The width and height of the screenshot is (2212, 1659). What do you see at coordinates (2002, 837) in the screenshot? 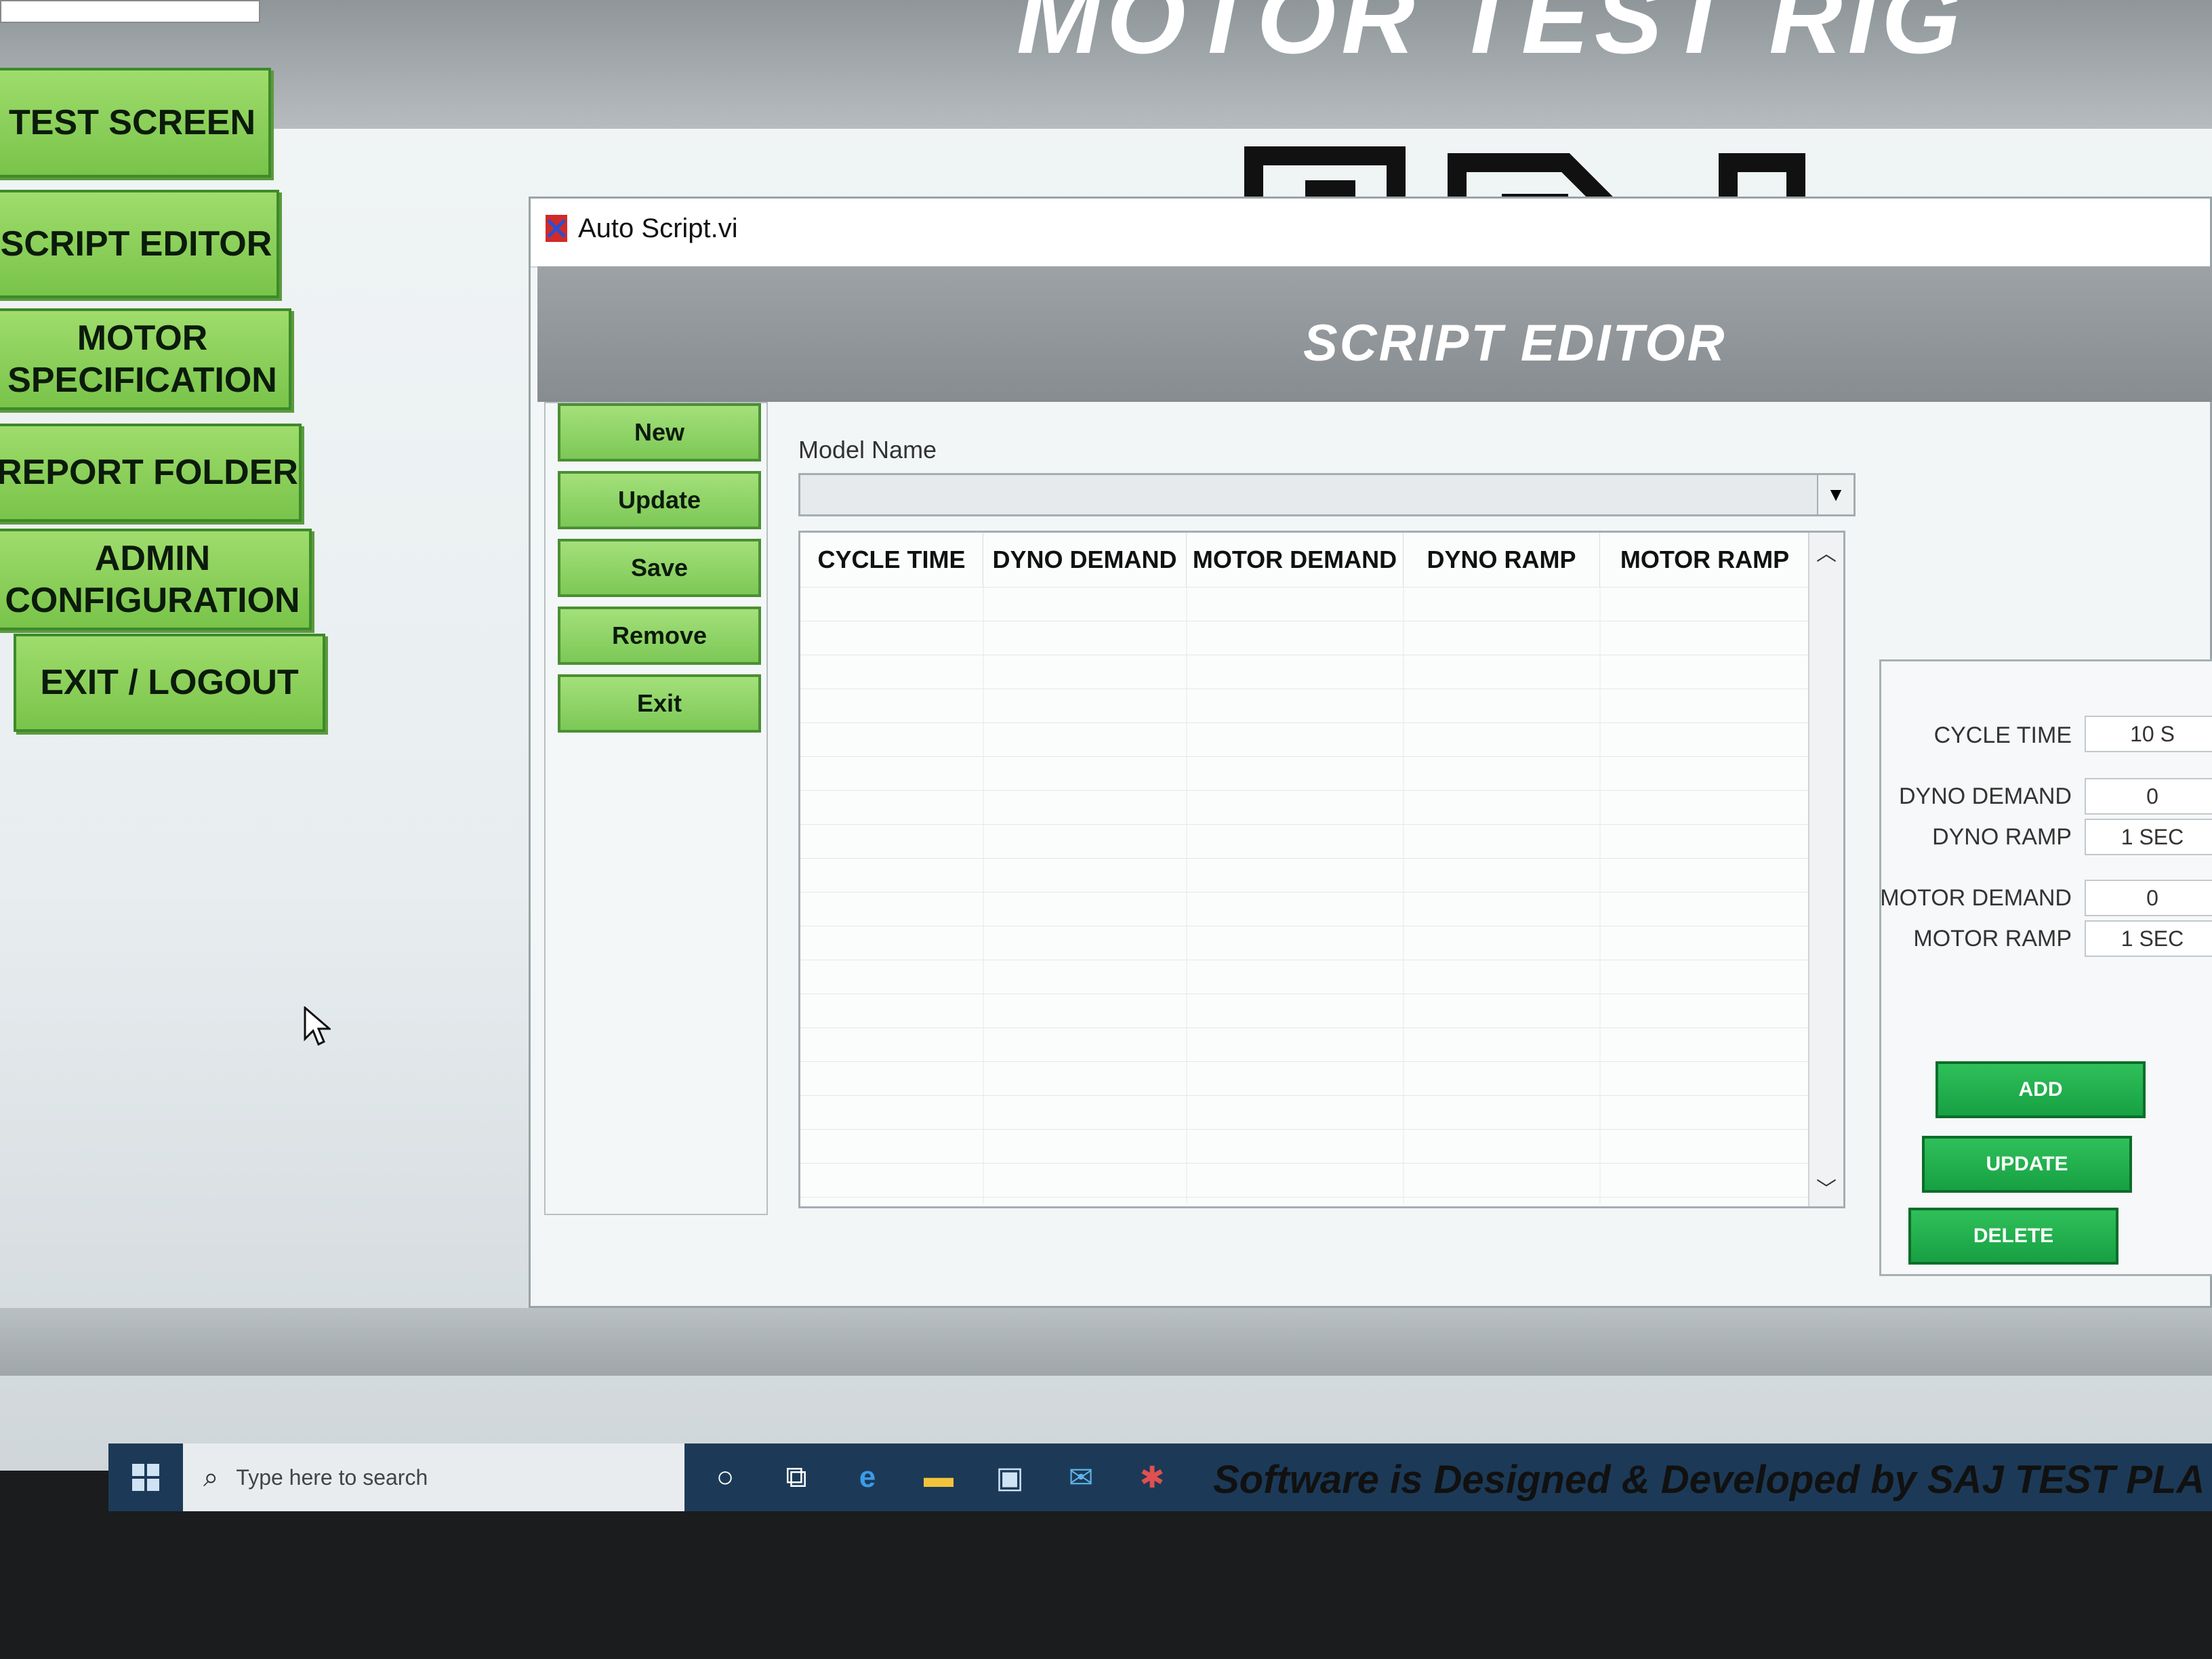
I see `dyno-ramp-label: DYNO RAMP` at bounding box center [2002, 837].